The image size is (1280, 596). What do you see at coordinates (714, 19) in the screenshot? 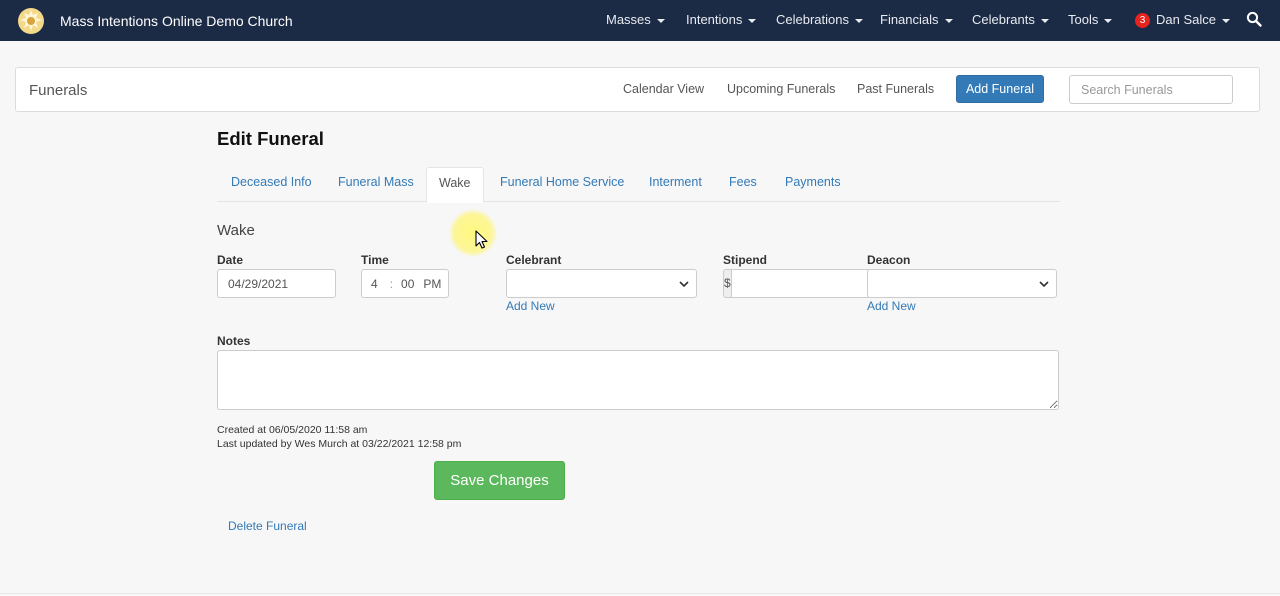
I see `nav-menu-label: Intentions` at bounding box center [714, 19].